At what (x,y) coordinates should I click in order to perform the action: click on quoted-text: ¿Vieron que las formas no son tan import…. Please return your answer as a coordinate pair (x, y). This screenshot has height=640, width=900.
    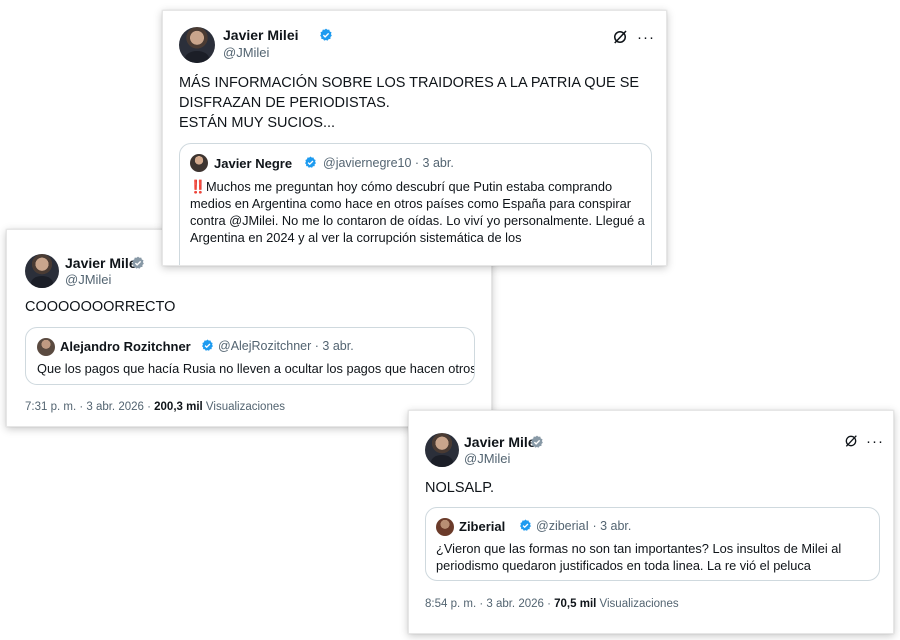
    Looking at the image, I should click on (638, 557).